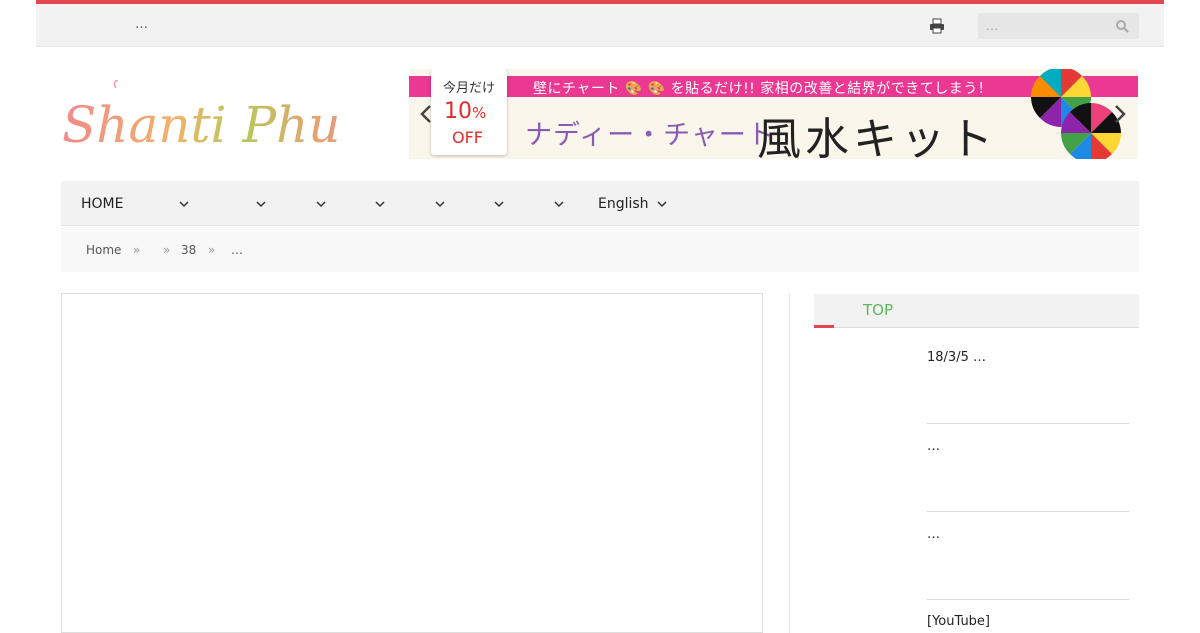 This screenshot has height=633, width=1200. What do you see at coordinates (1122, 26) in the screenshot?
I see `search-icon` at bounding box center [1122, 26].